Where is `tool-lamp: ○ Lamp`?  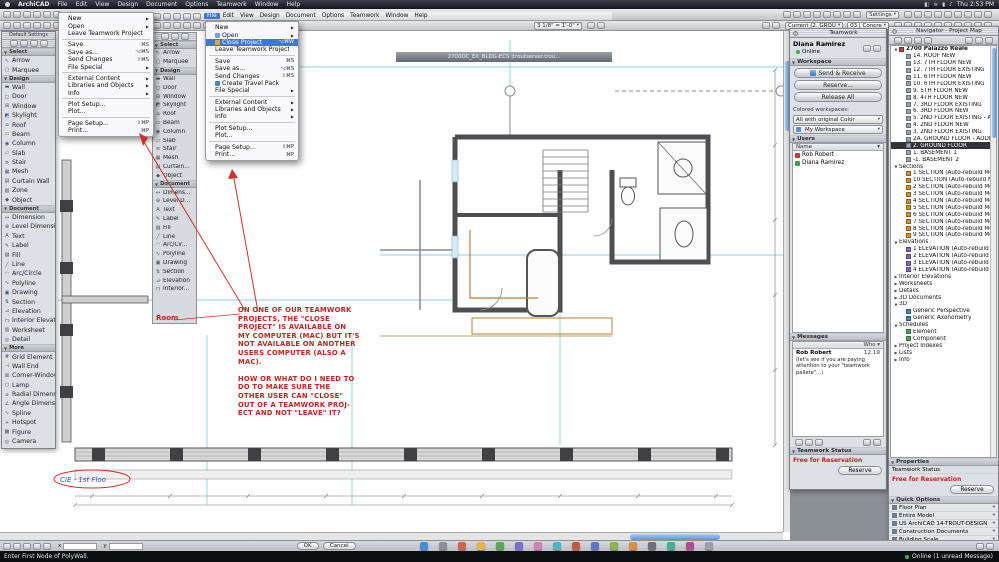 tool-lamp: ○ Lamp is located at coordinates (28, 385).